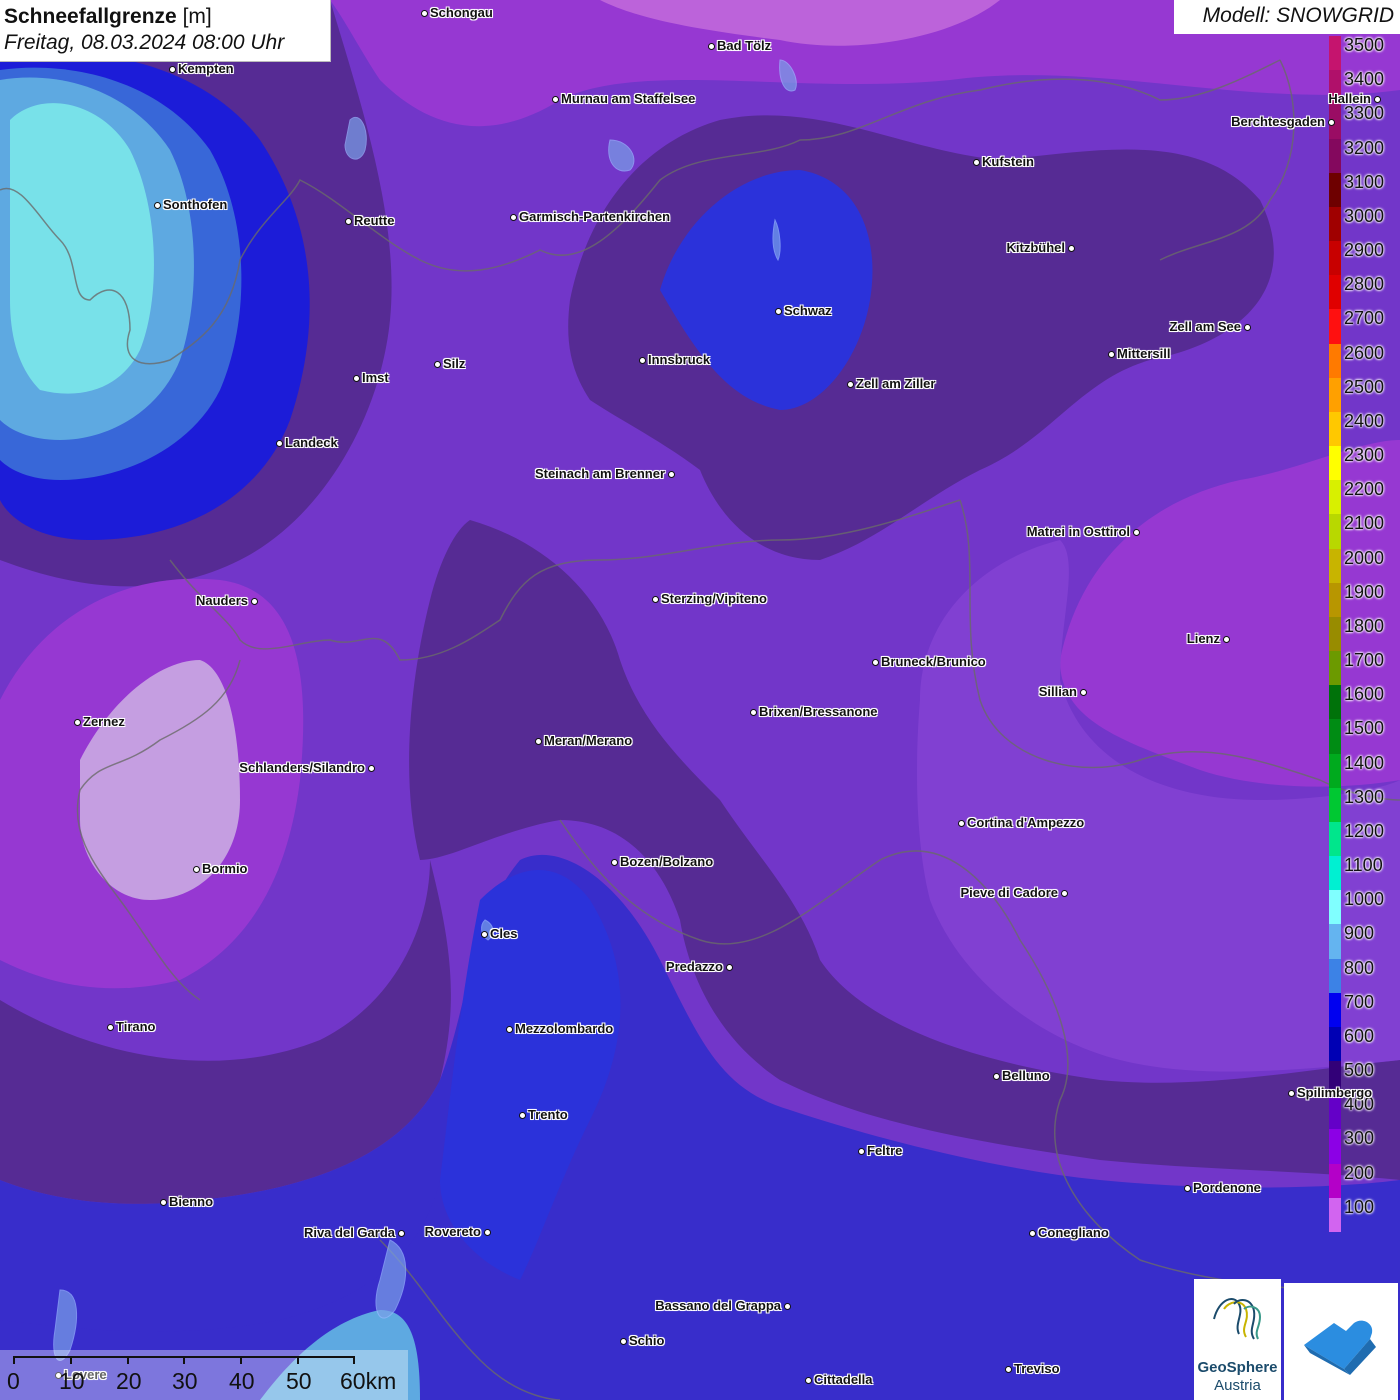 The image size is (1400, 1400). What do you see at coordinates (1364, 728) in the screenshot?
I see `legend-label: 1500` at bounding box center [1364, 728].